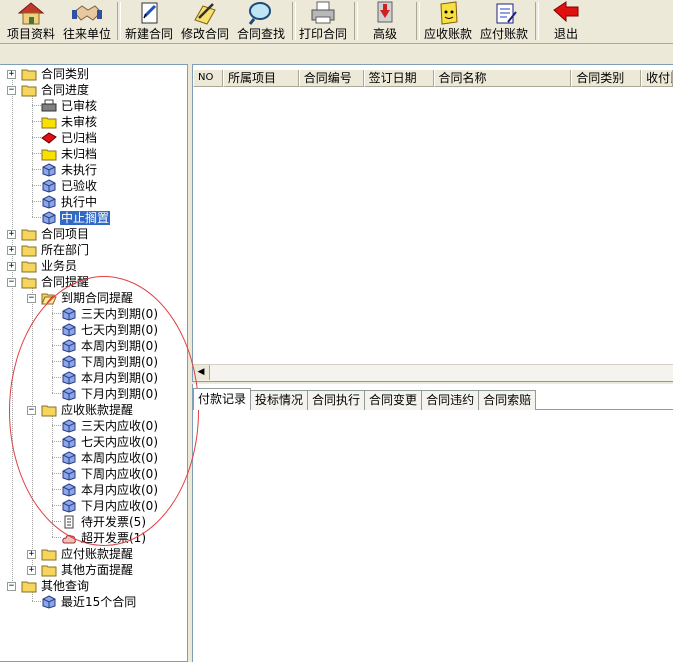 The width and height of the screenshot is (673, 662). What do you see at coordinates (80, 298) in the screenshot?
I see `tree-item-due-reminder: − 到期合同提醒` at bounding box center [80, 298].